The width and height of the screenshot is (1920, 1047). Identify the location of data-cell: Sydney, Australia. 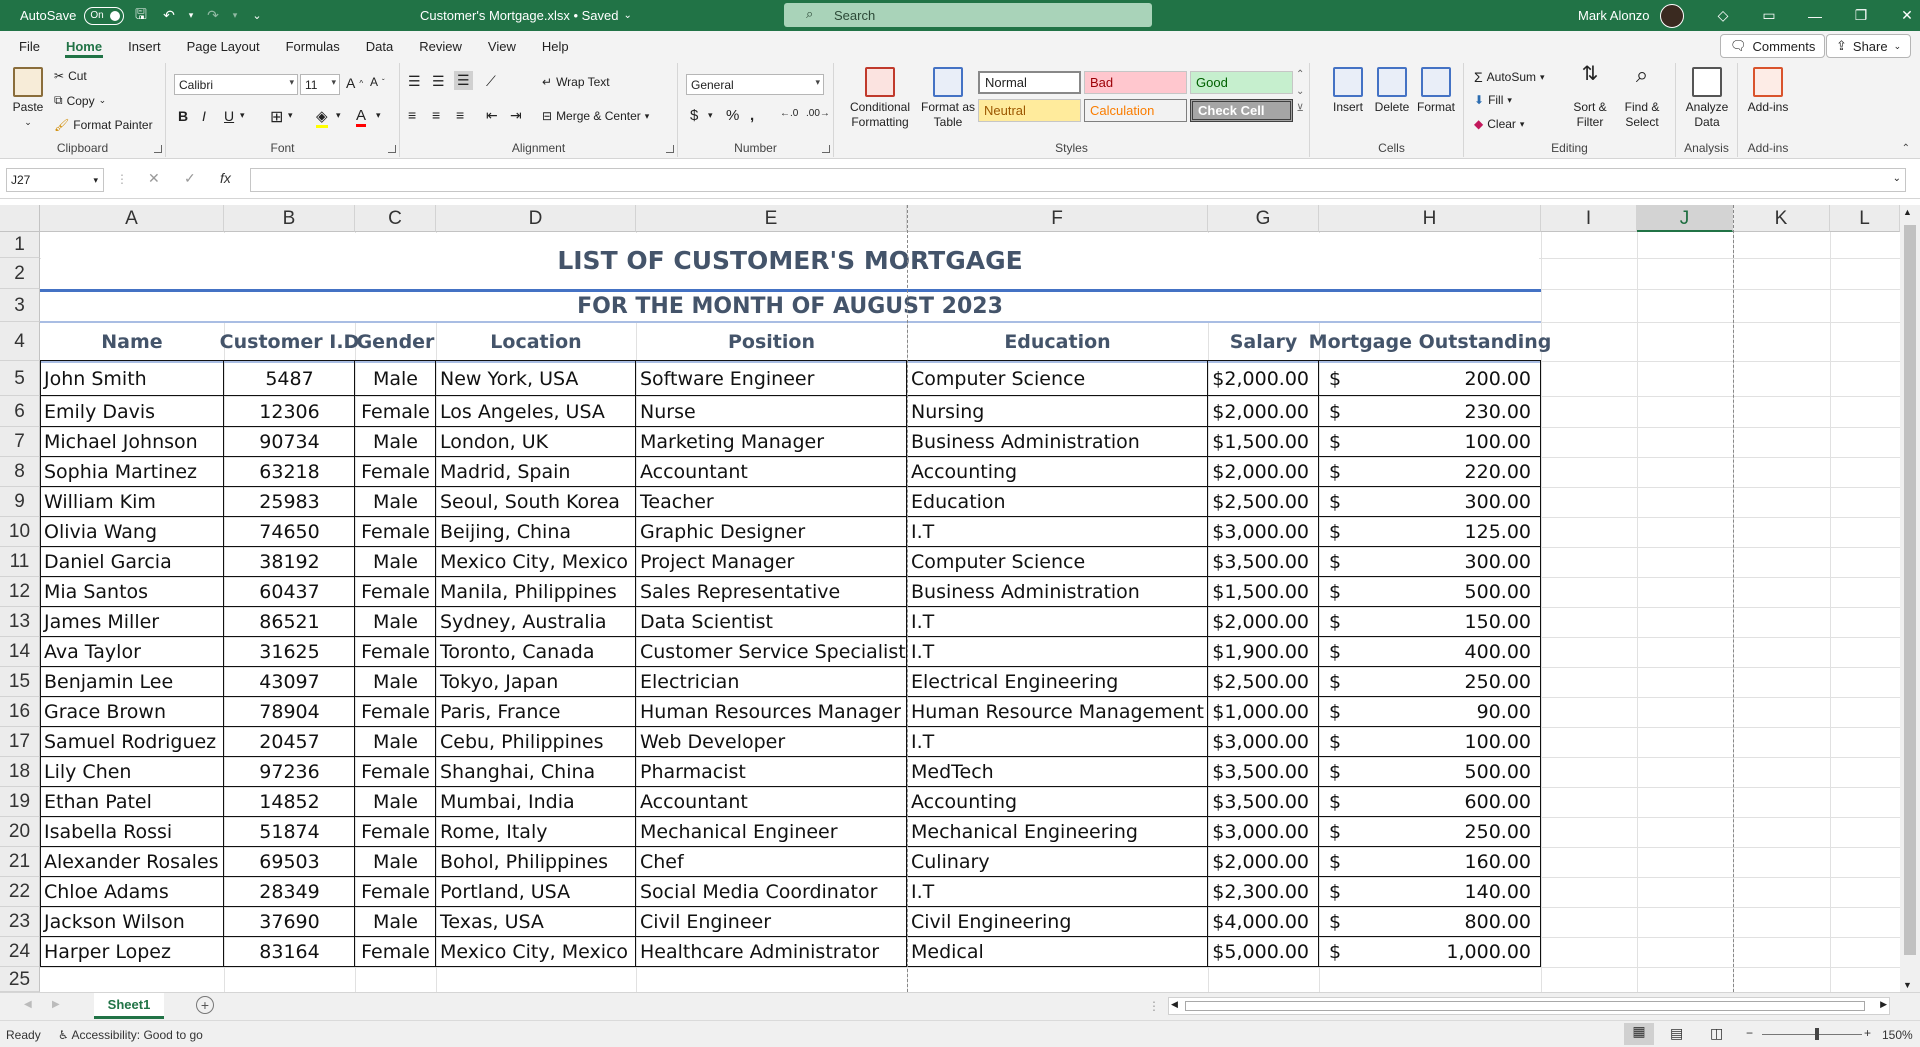
(536, 622).